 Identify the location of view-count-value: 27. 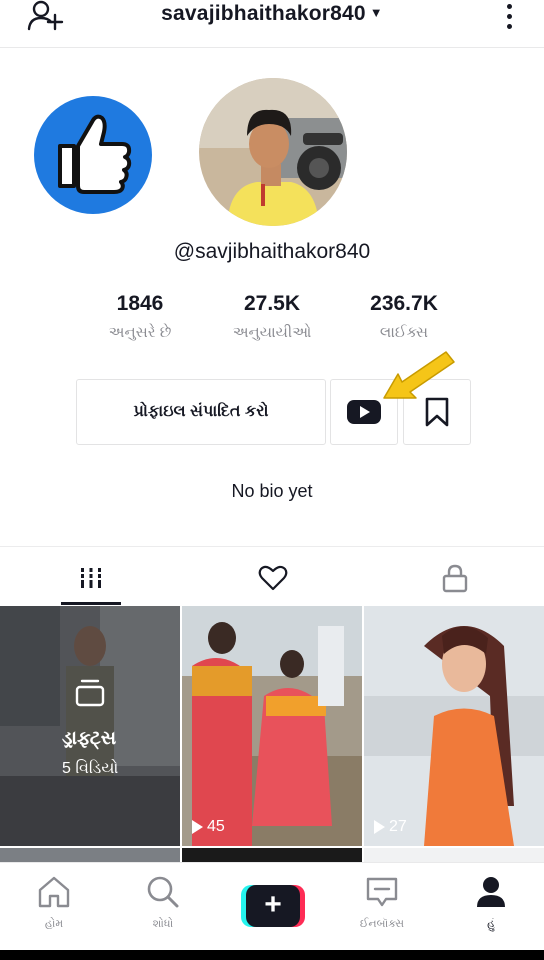
(398, 826).